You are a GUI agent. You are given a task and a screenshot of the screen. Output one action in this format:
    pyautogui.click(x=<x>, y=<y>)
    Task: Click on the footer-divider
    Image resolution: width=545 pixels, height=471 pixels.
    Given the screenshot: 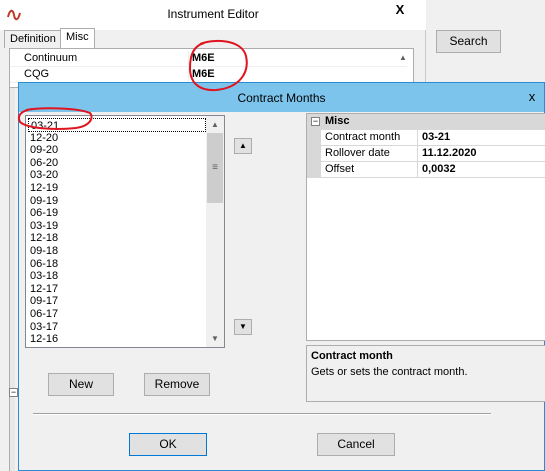 What is the action you would take?
    pyautogui.click(x=262, y=414)
    